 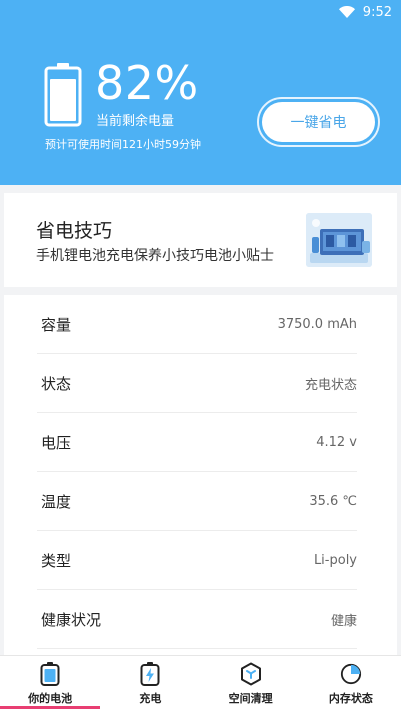 I want to click on info-label: 状态, so click(x=56, y=383).